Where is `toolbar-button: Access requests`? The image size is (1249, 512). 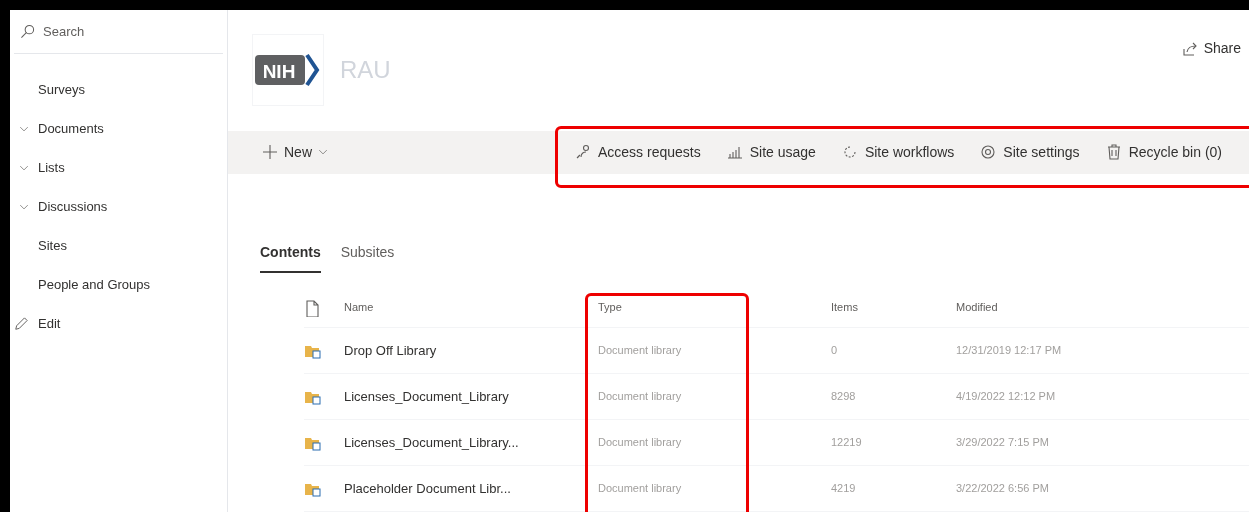
toolbar-button: Access requests is located at coordinates (638, 152).